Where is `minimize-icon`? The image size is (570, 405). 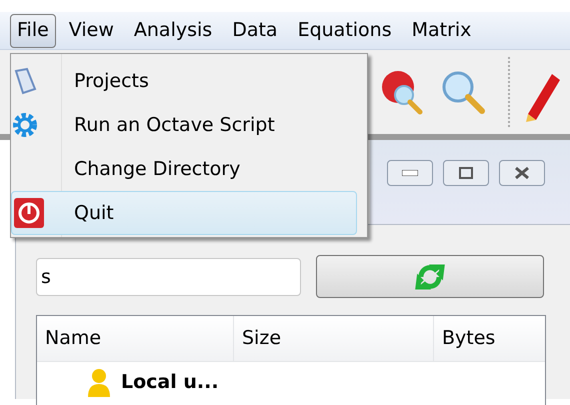
minimize-icon is located at coordinates (410, 173).